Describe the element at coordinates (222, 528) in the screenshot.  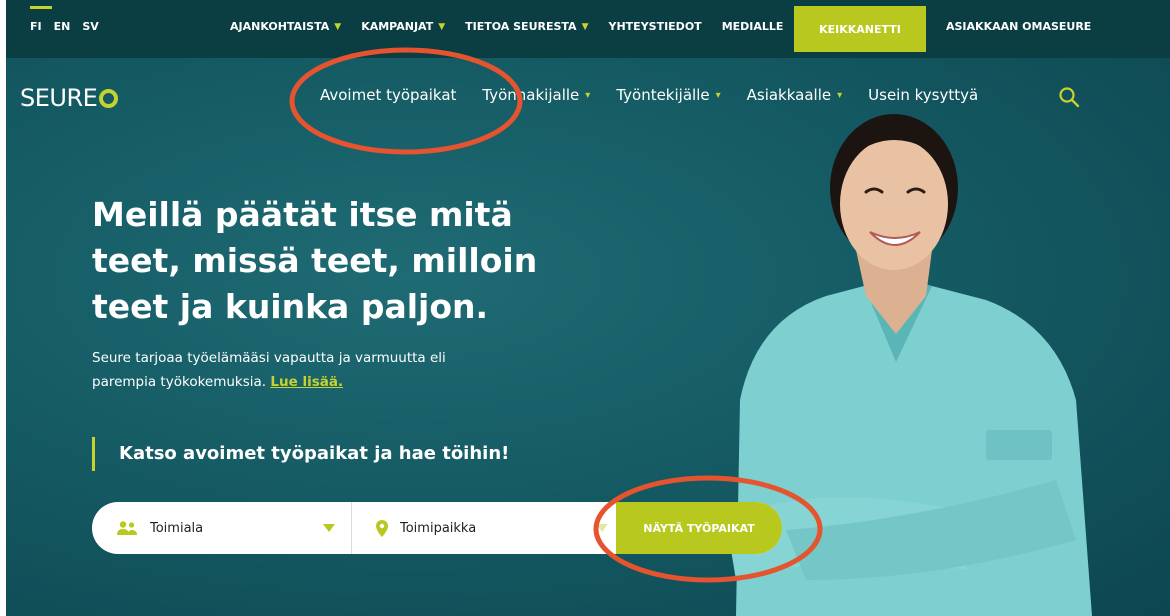
I see `industry-select: Toimiala` at that location.